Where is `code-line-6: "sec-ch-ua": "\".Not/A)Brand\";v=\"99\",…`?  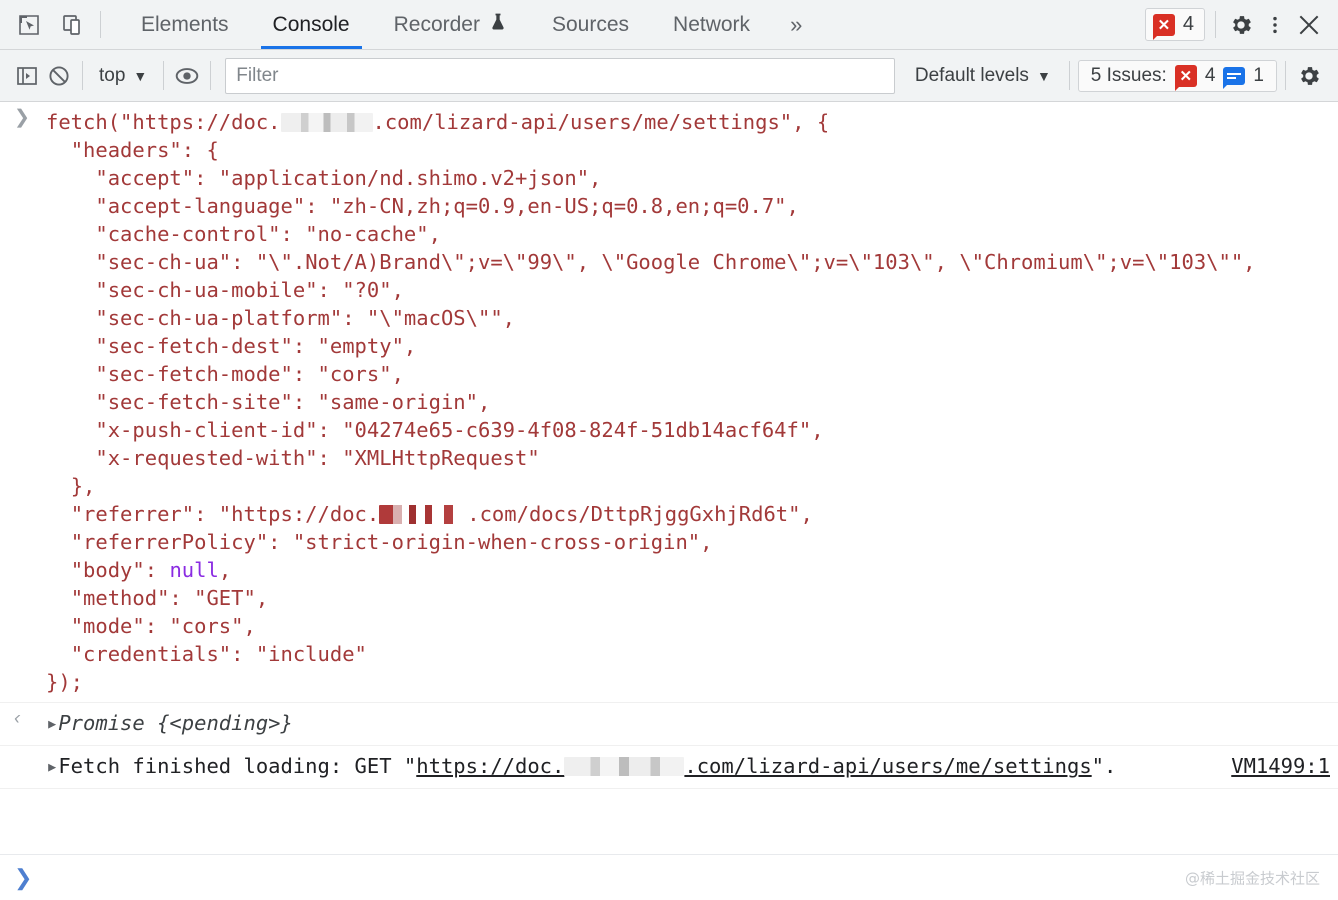 code-line-6: "sec-ch-ua": "\".Not/A)Brand\";v=\"99\",… is located at coordinates (651, 262).